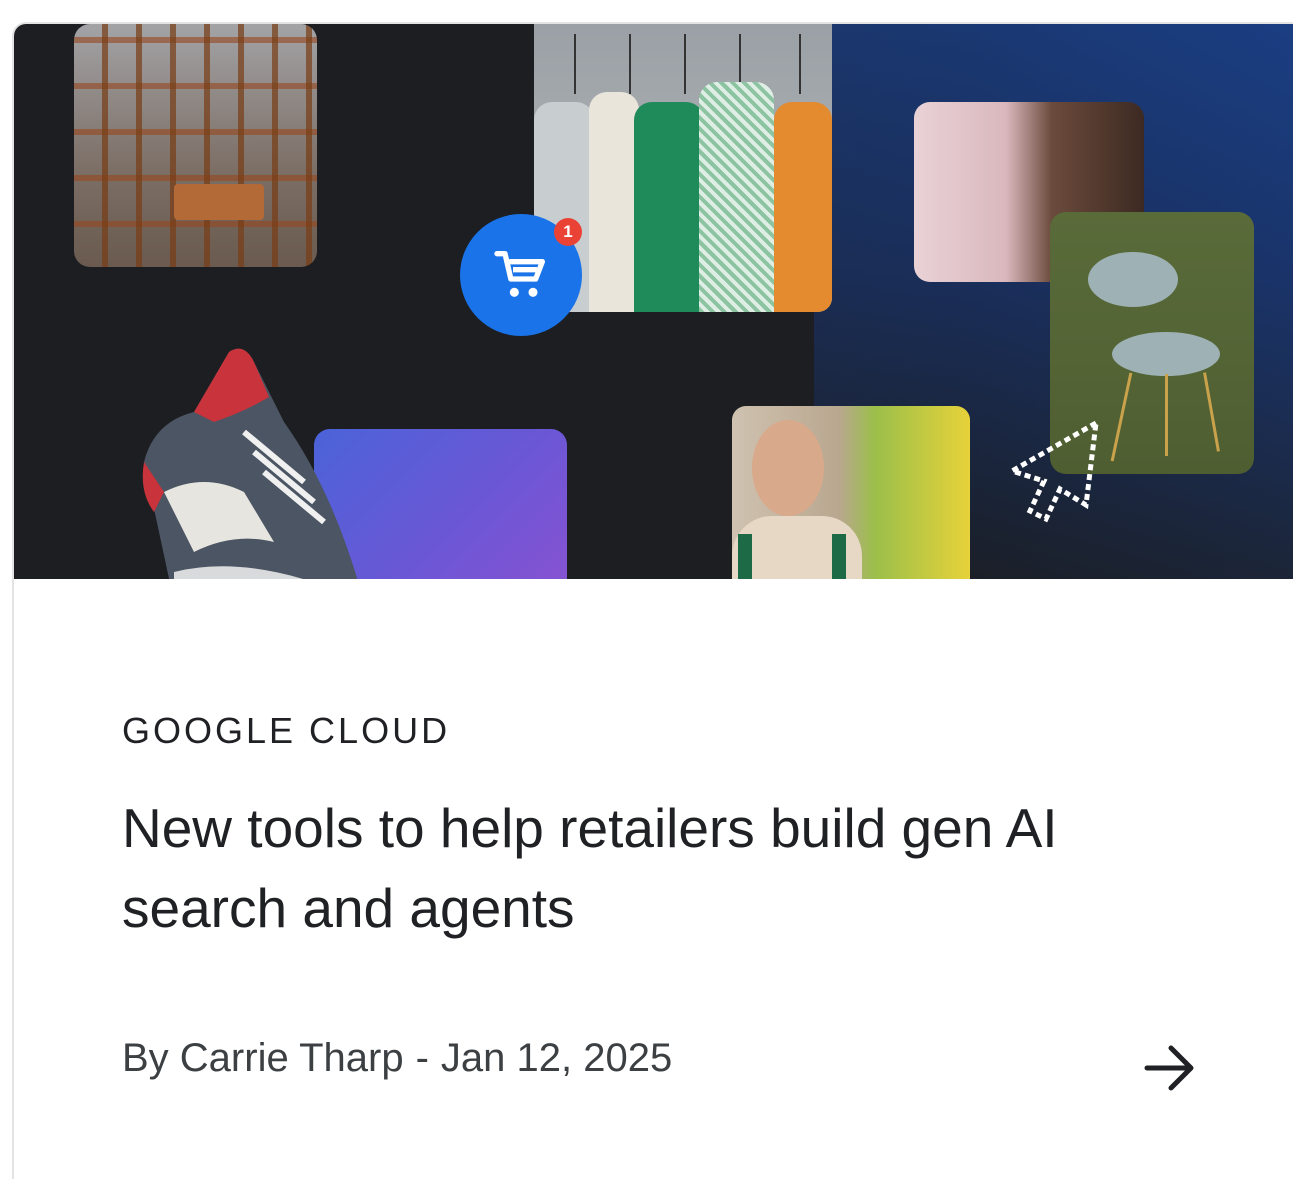 Image resolution: width=1293 pixels, height=1179 pixels. I want to click on grocer-photo, so click(851, 492).